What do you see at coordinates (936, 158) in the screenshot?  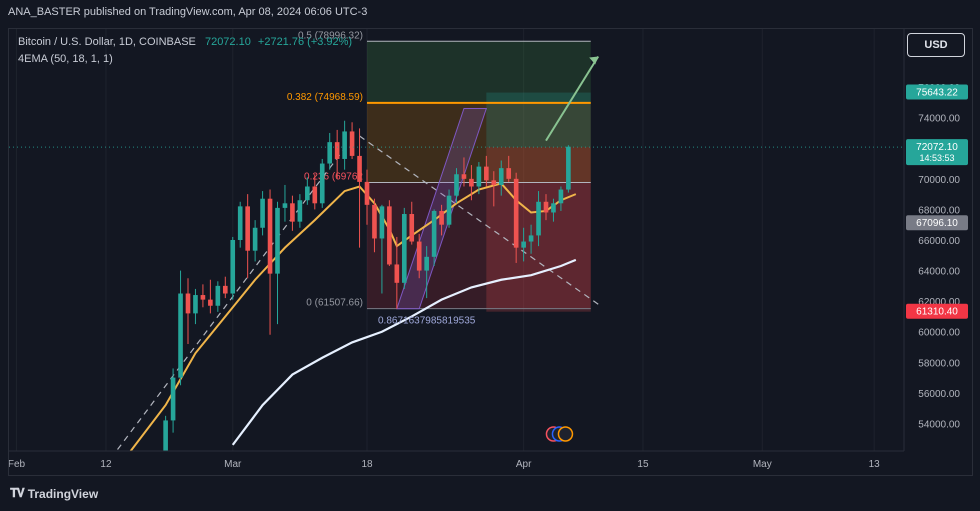 I see `price-tag-countdown: 14:53:53` at bounding box center [936, 158].